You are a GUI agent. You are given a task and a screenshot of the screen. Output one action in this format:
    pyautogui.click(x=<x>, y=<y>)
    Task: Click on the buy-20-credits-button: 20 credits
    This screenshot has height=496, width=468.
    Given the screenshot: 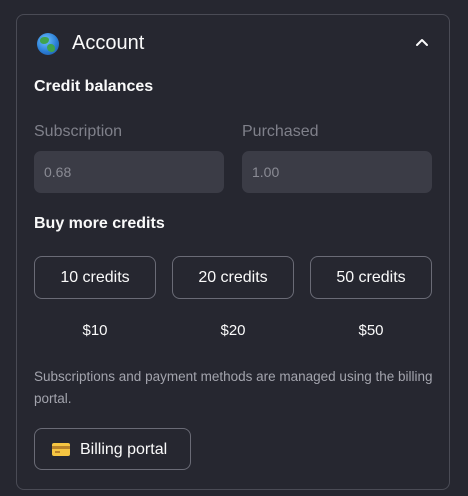 What is the action you would take?
    pyautogui.click(x=233, y=277)
    